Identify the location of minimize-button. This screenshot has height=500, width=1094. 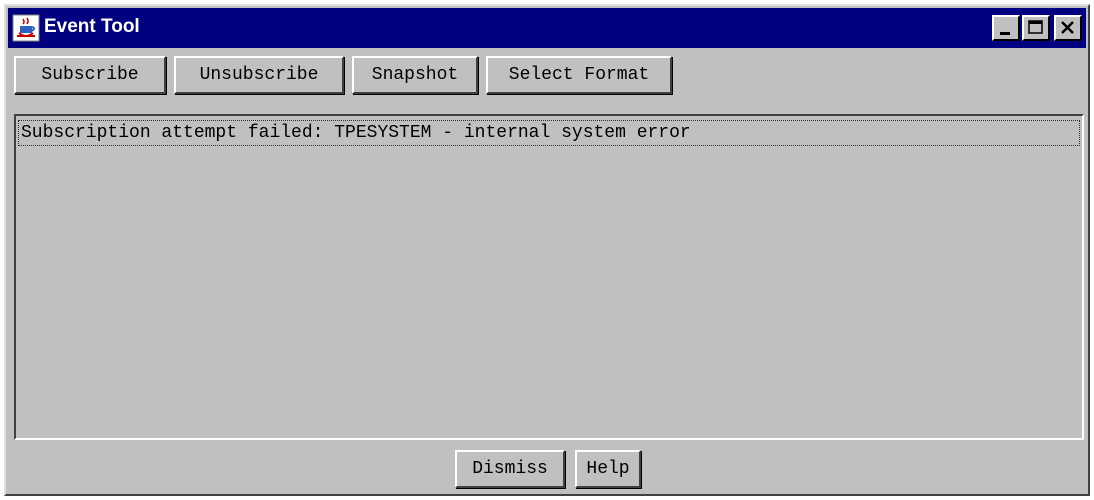
(1006, 28).